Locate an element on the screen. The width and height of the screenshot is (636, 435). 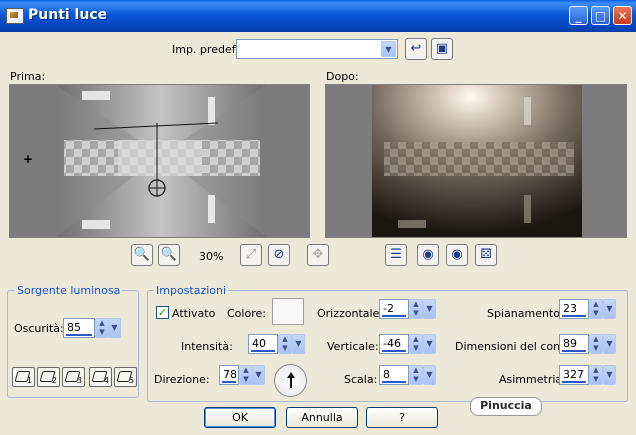
maximize-button: □ is located at coordinates (600, 15).